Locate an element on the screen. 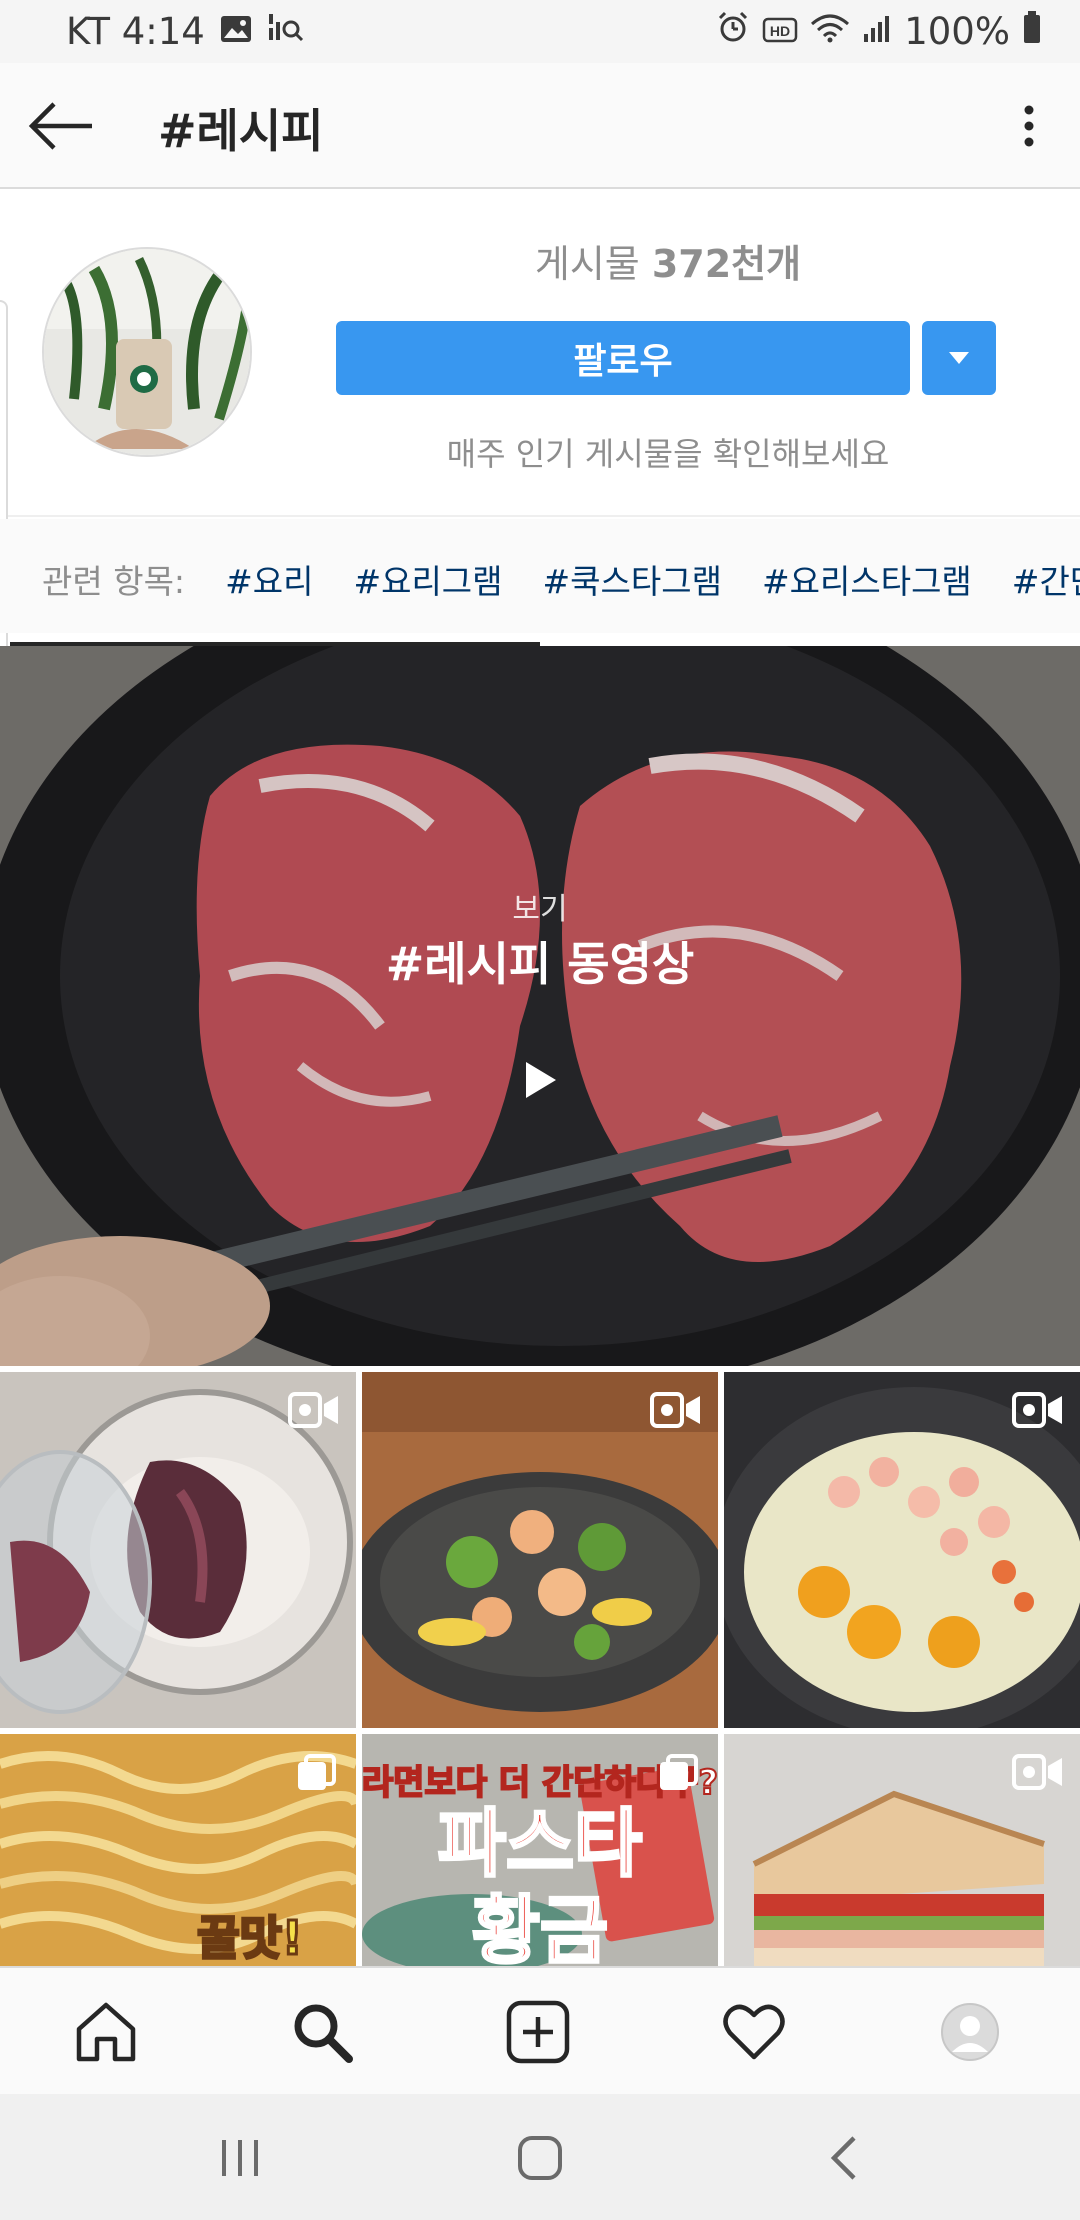  heart-icon is located at coordinates (754, 2032).